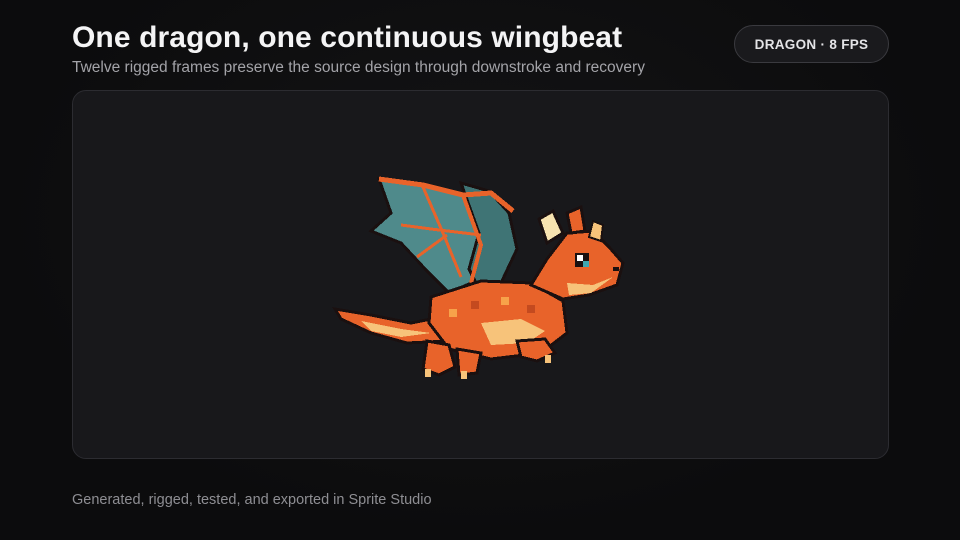 Image resolution: width=960 pixels, height=540 pixels. I want to click on sprite-badge-label: DRAGON · 8 FPS, so click(811, 44).